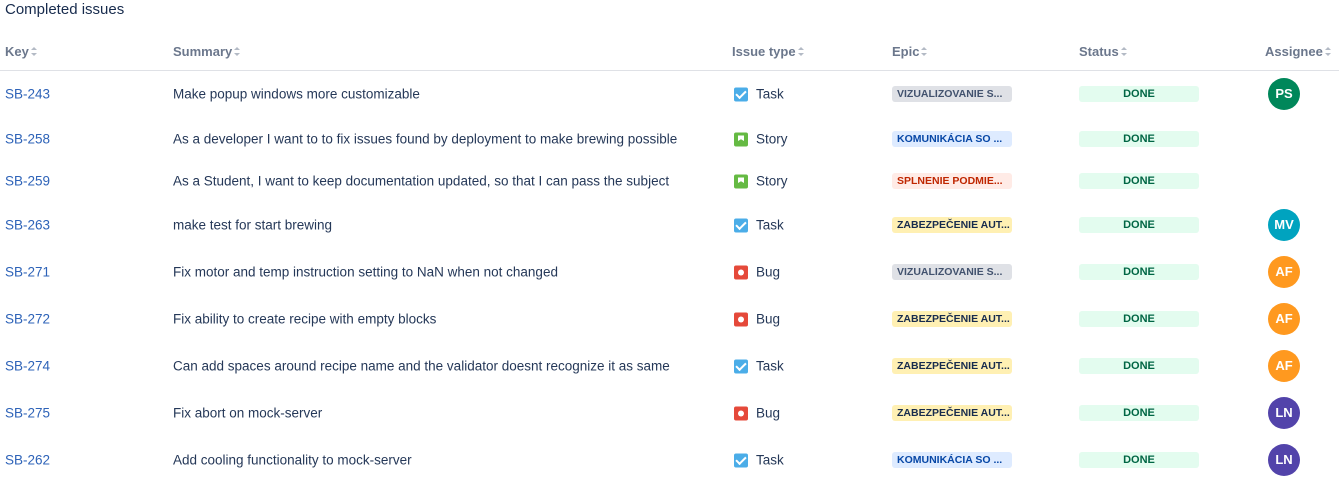 This screenshot has width=1339, height=479. Describe the element at coordinates (27, 460) in the screenshot. I see `issue-key-link: SB-262` at that location.